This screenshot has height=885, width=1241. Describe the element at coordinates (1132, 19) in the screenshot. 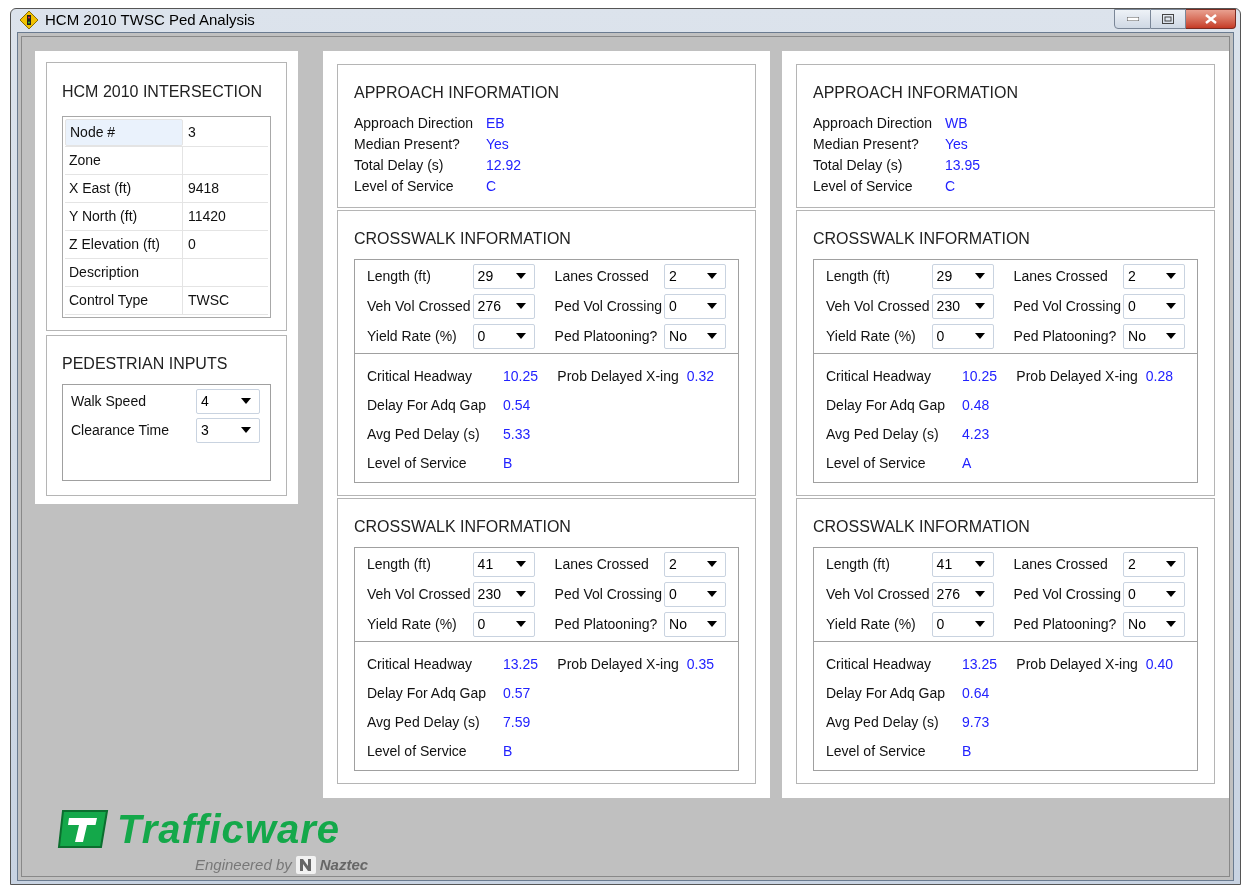

I see `minimize-button` at that location.